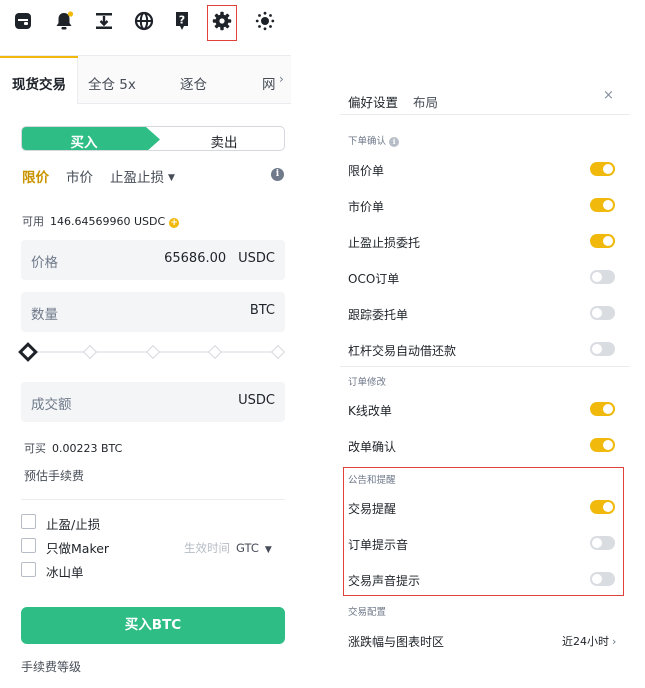  I want to click on toggle-trade-reminder, so click(602, 507).